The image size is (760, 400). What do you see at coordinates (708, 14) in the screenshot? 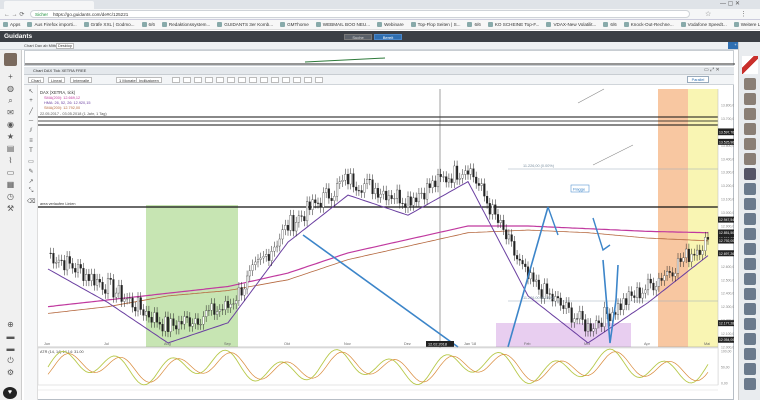
I see `star-icon: ☆` at bounding box center [708, 14].